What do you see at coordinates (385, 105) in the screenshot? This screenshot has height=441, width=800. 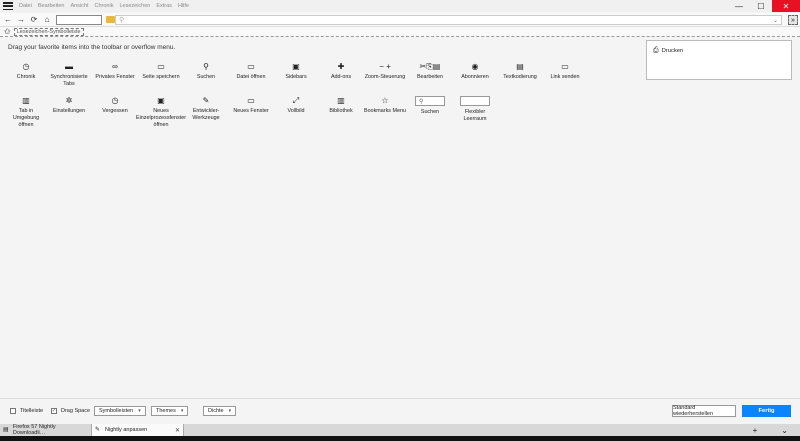 I see `palette-item-bookmarks-menu: ☆ Bookmarks Menu` at bounding box center [385, 105].